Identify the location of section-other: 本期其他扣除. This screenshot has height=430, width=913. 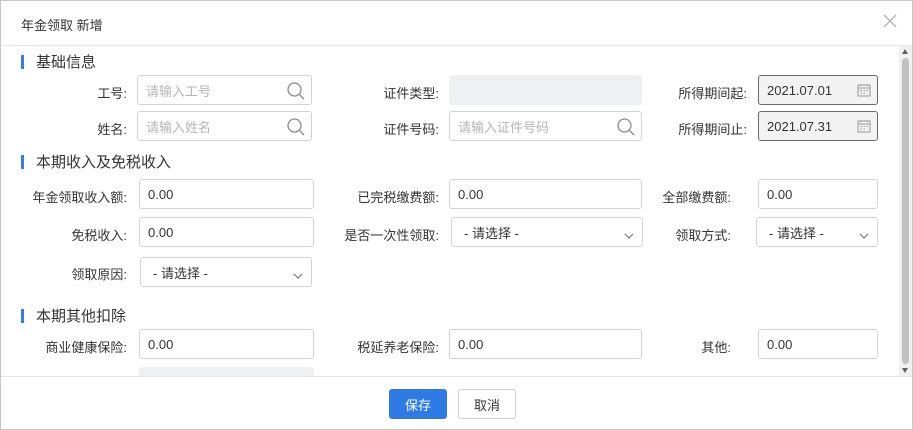
(73, 315).